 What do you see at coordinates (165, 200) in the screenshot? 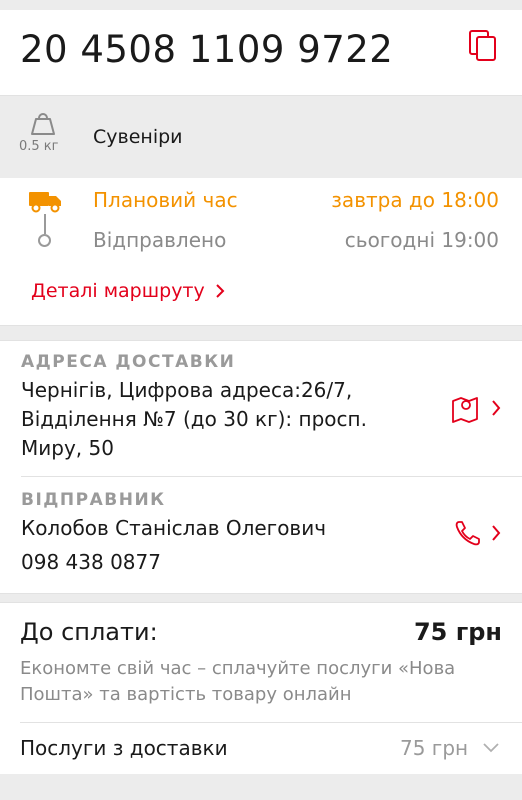
I see `planned-time-label: Плановий час` at bounding box center [165, 200].